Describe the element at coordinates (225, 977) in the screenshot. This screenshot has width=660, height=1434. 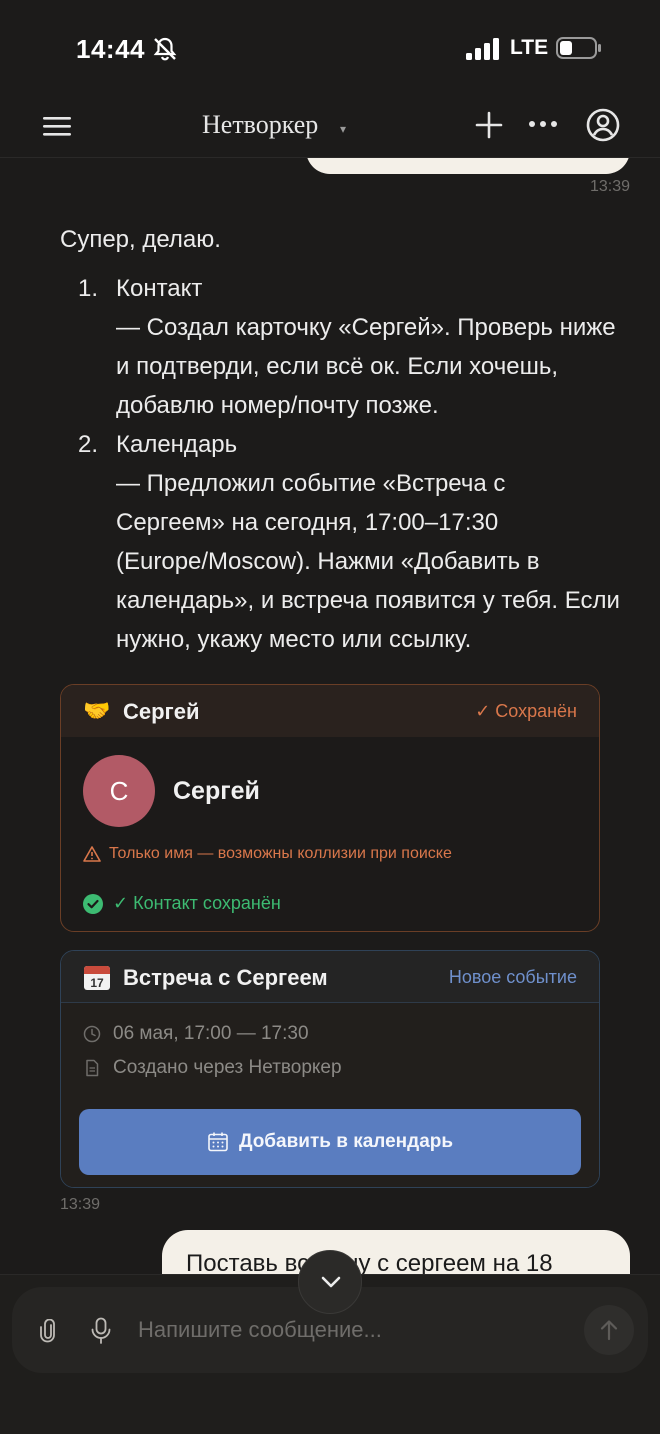
I see `event-title: Встреча с Сергеем` at that location.